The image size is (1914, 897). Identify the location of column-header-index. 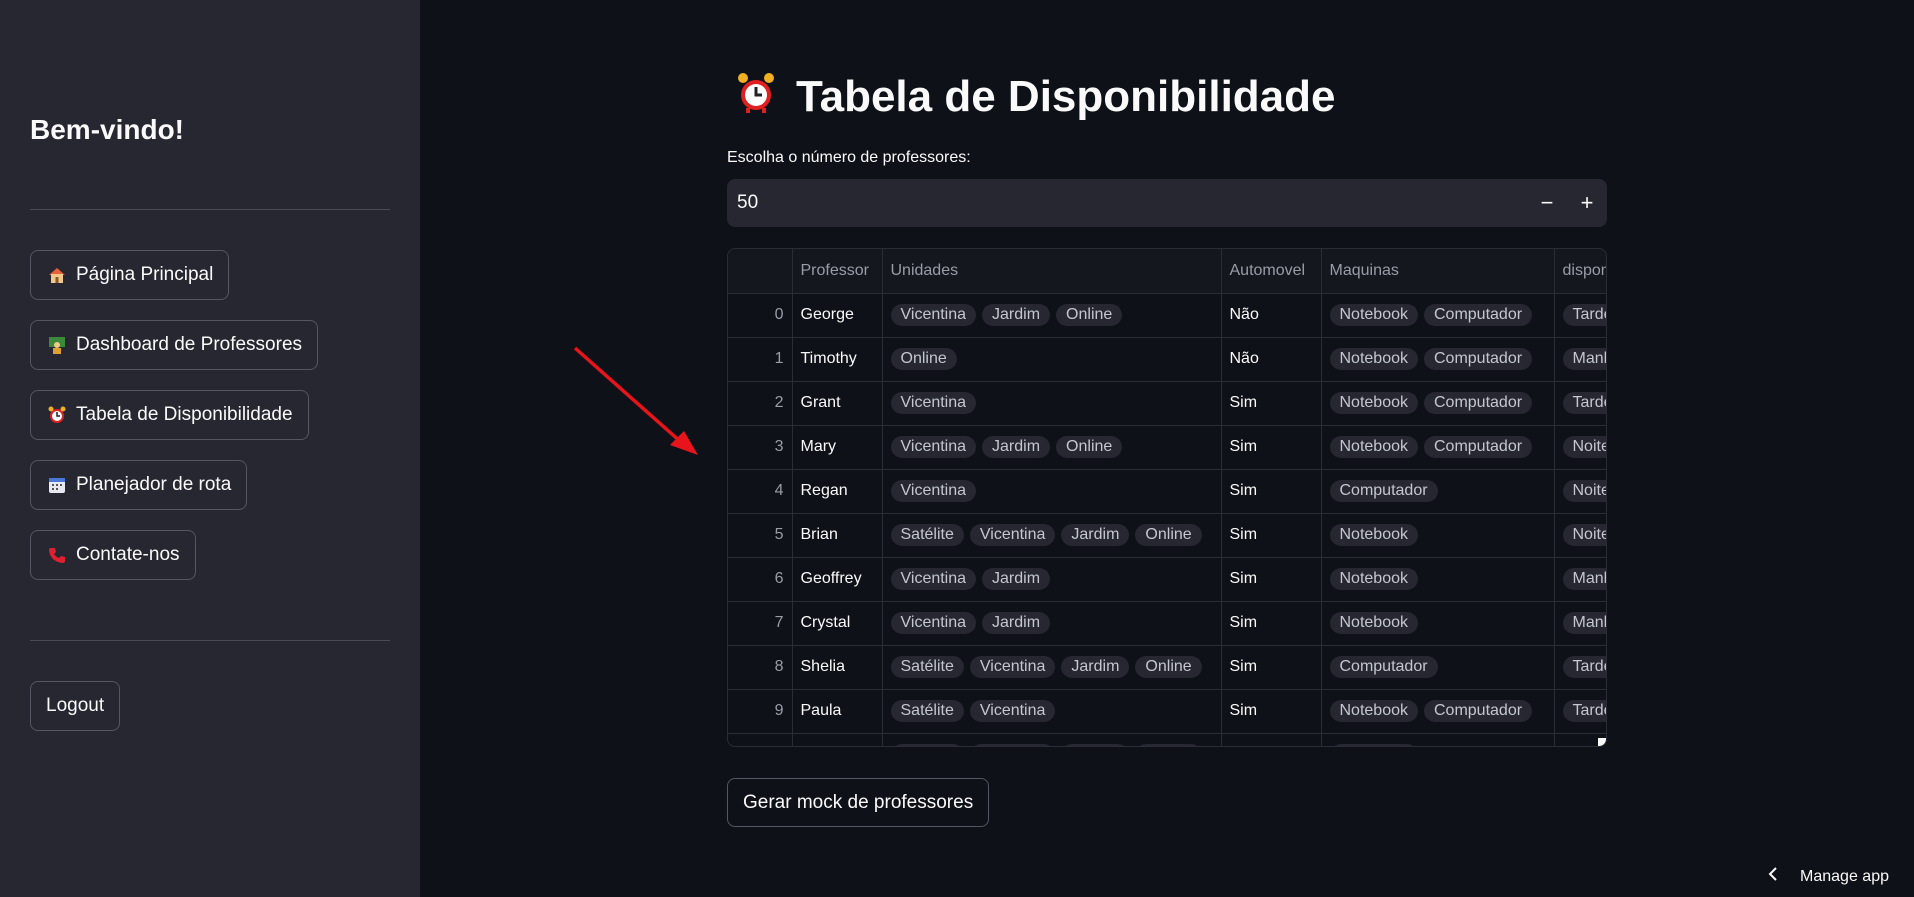
(760, 271).